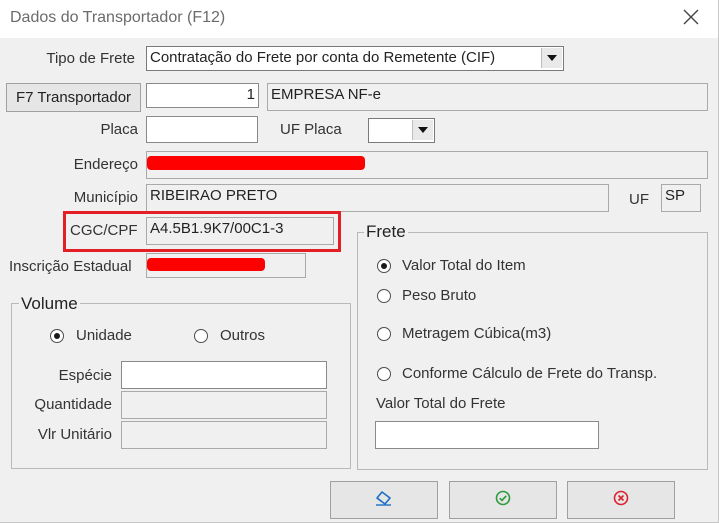 The image size is (719, 523). I want to click on unidade-label: Unidade, so click(104, 335).